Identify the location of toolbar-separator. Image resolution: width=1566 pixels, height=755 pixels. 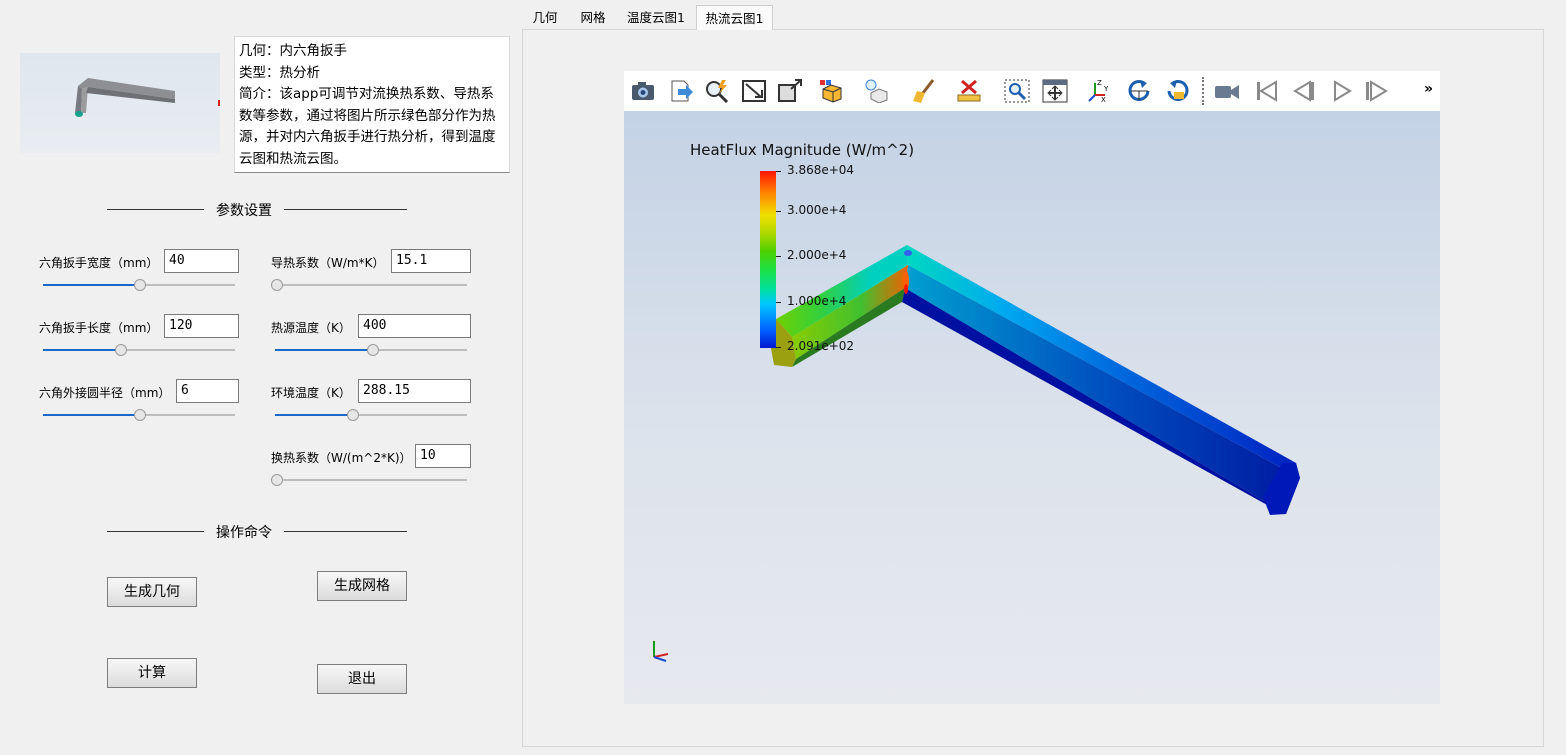
(1203, 91).